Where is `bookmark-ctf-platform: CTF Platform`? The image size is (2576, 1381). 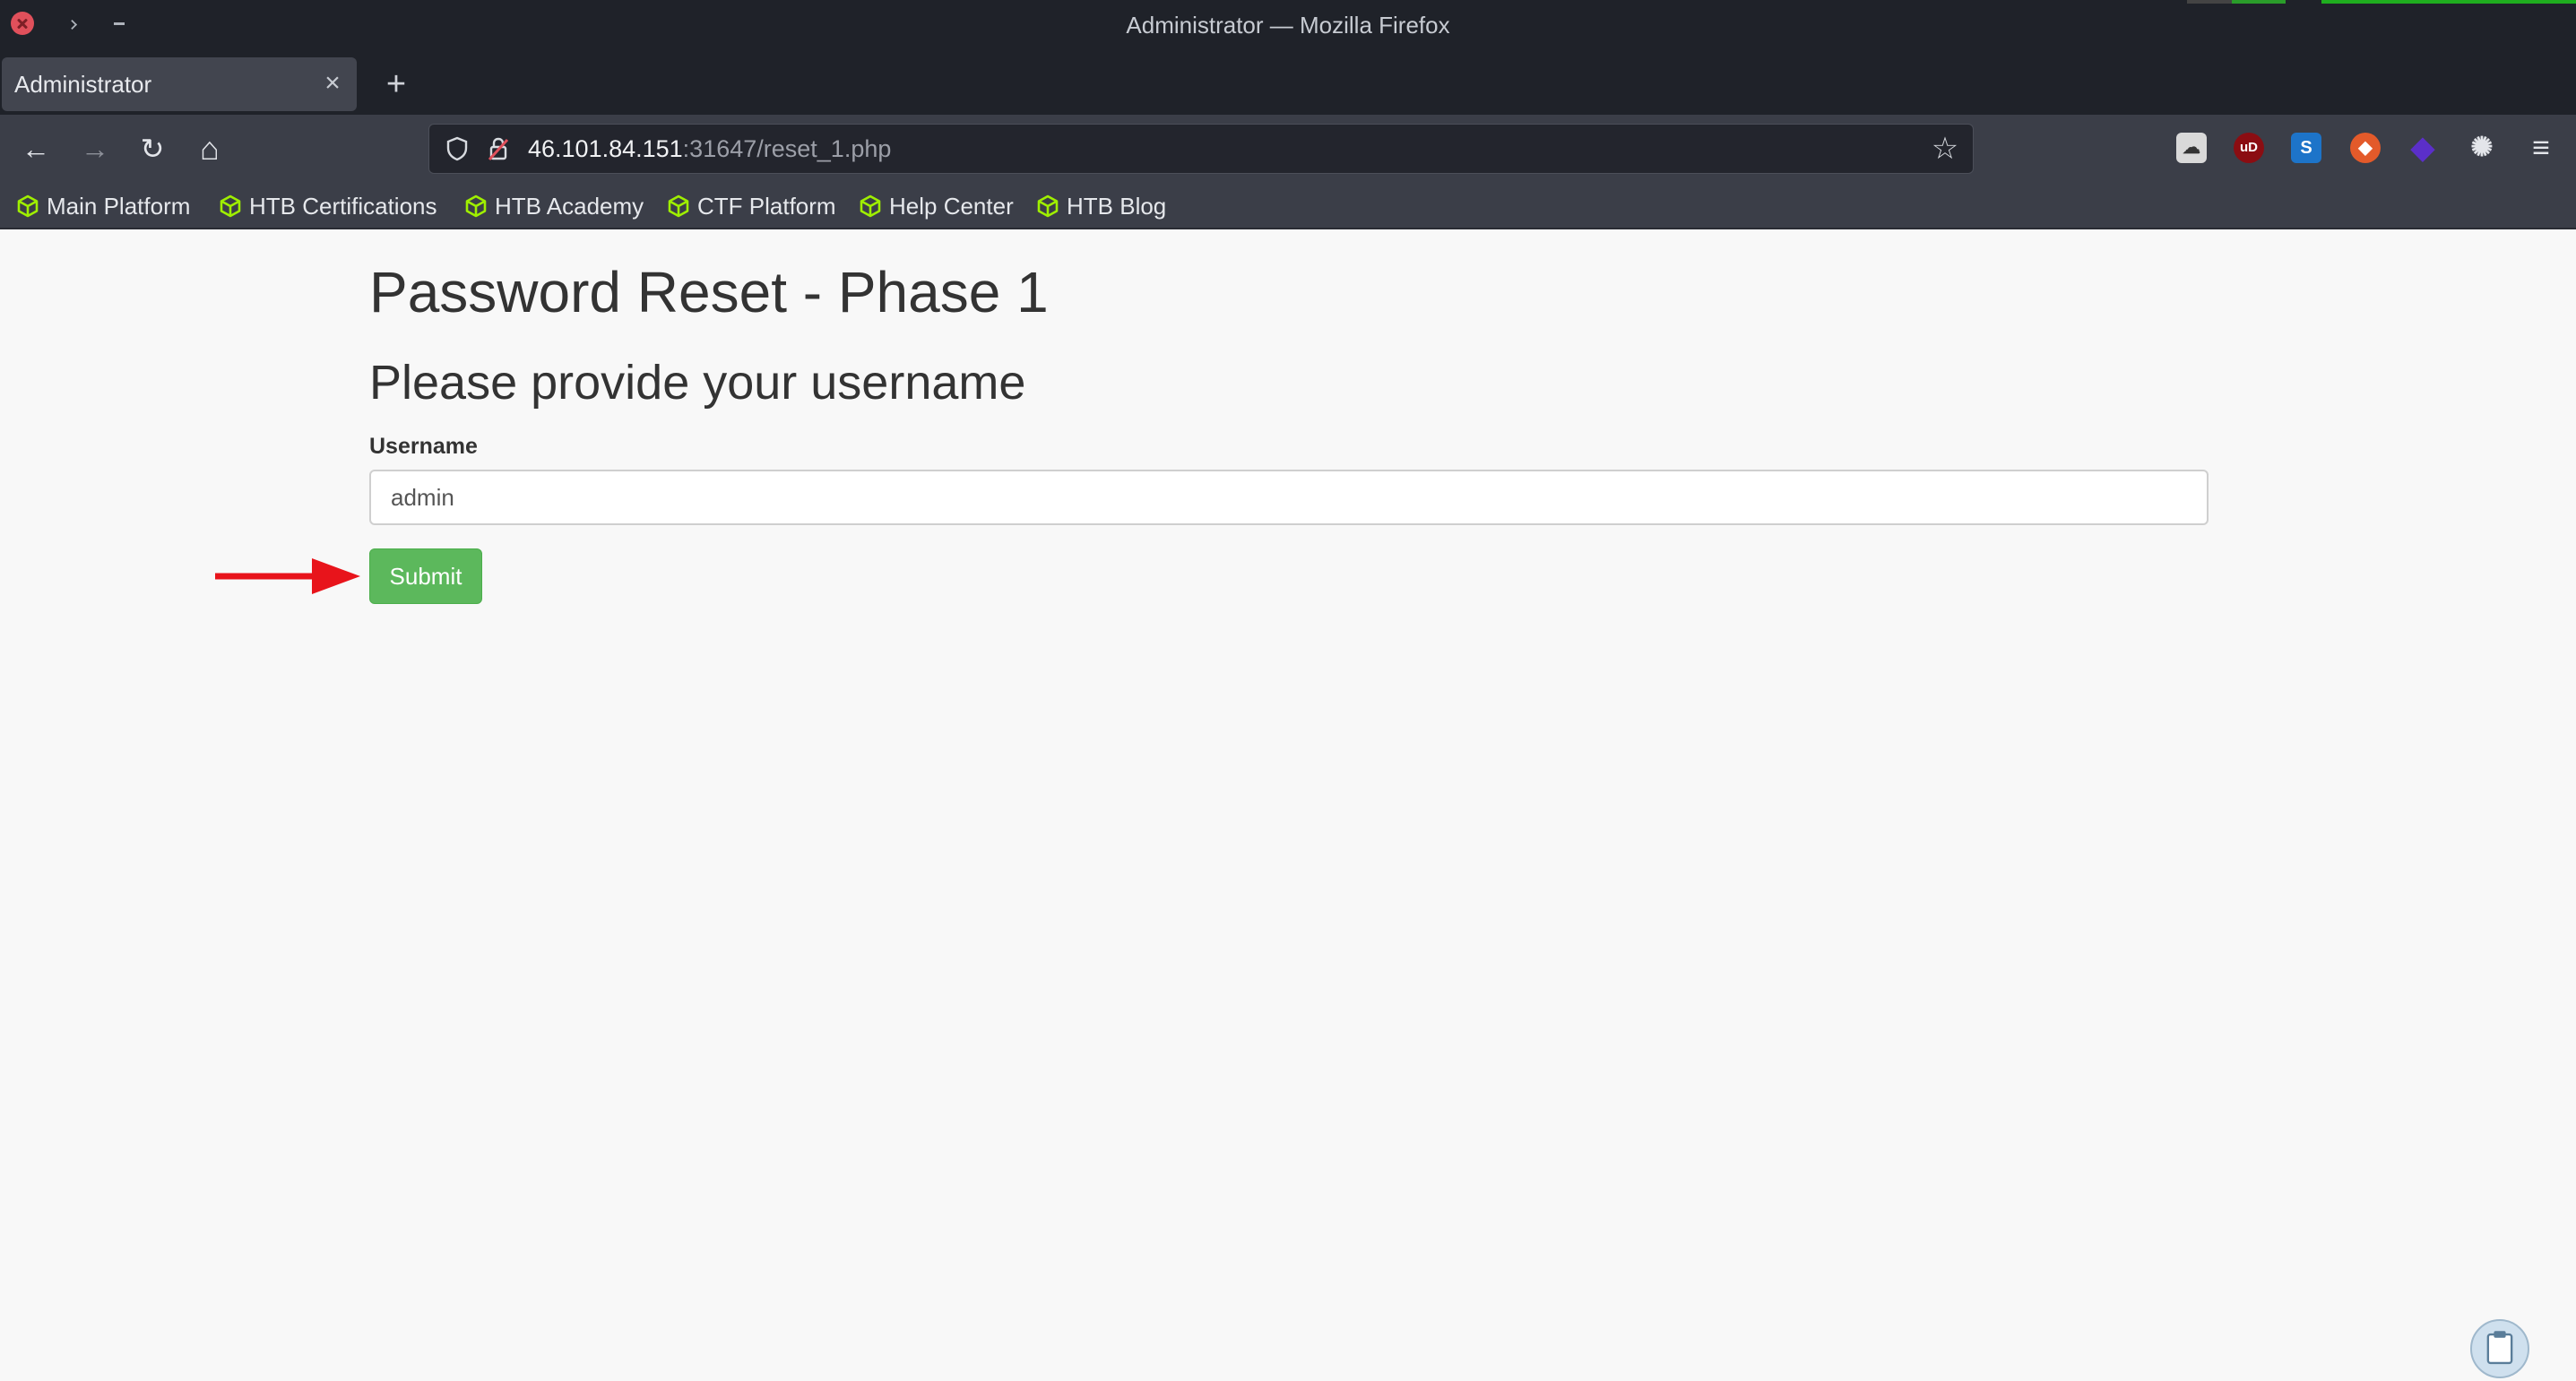
bookmark-ctf-platform: CTF Platform is located at coordinates (751, 206).